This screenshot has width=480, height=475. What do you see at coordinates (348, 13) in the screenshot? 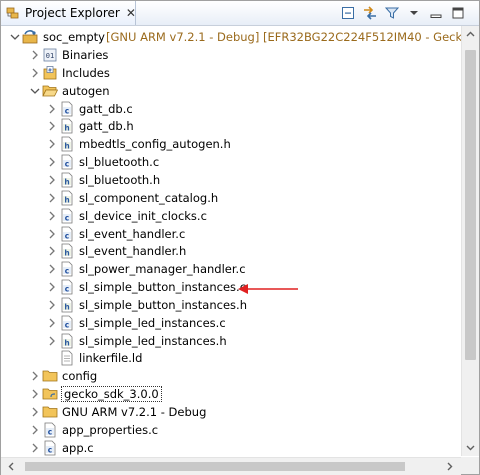
I see `collapse-all-icon` at bounding box center [348, 13].